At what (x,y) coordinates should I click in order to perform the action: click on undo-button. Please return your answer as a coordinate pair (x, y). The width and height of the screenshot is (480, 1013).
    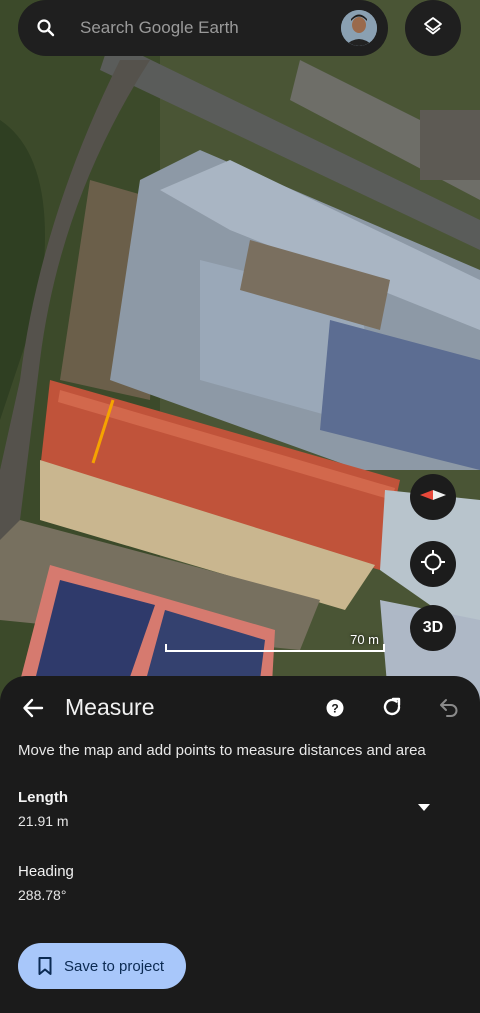
    Looking at the image, I should click on (449, 709).